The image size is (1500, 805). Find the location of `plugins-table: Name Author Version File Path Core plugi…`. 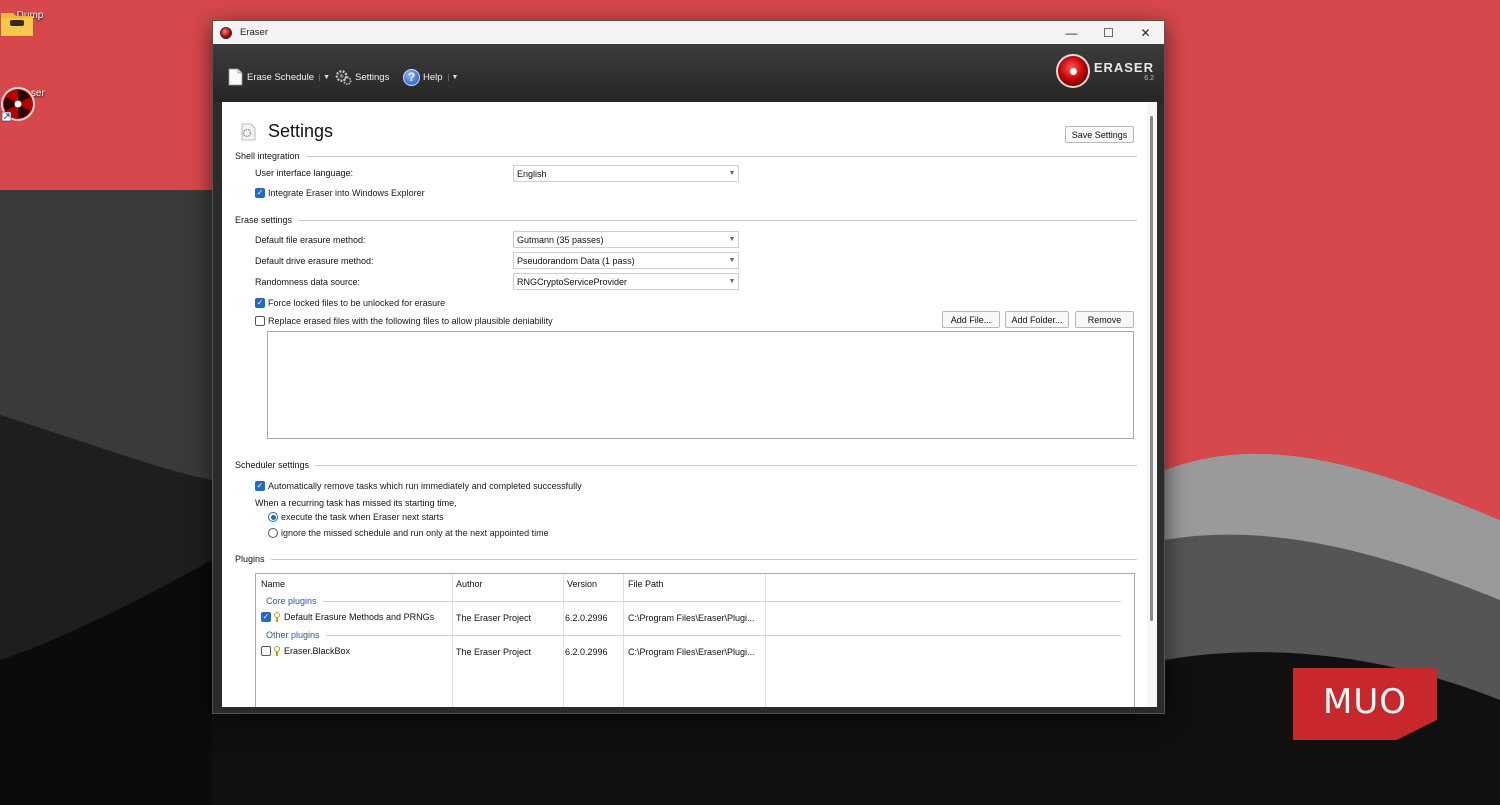

plugins-table: Name Author Version File Path Core plugi… is located at coordinates (695, 640).